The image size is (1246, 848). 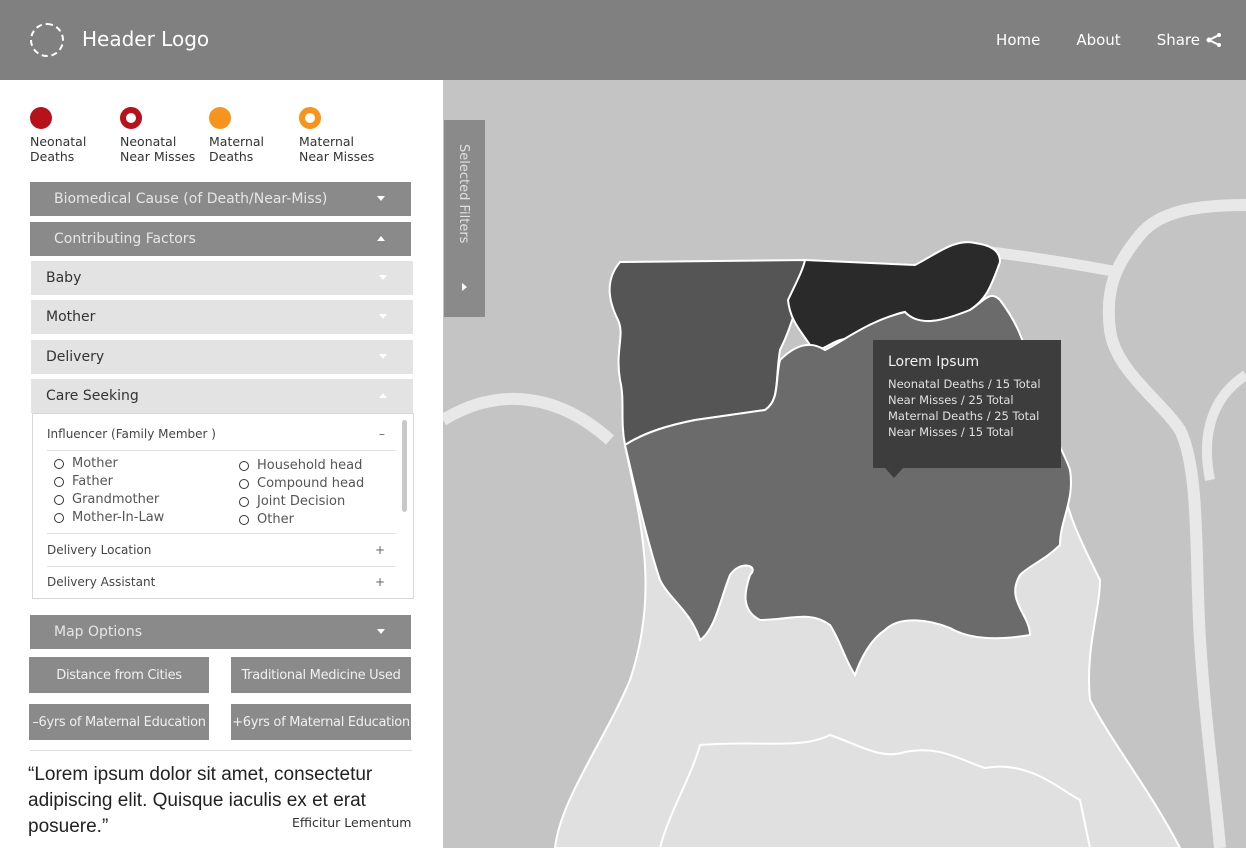 What do you see at coordinates (382, 434) in the screenshot?
I see `collapse-icon: –` at bounding box center [382, 434].